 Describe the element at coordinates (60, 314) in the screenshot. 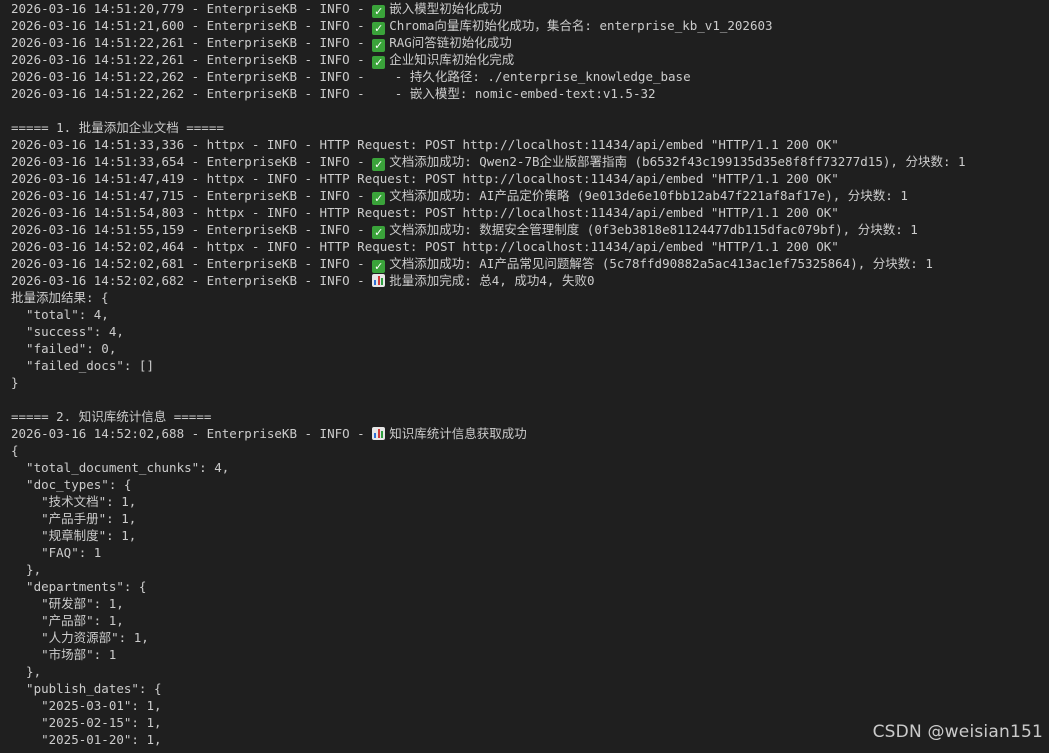

I see `line-text: "total": 4,` at that location.